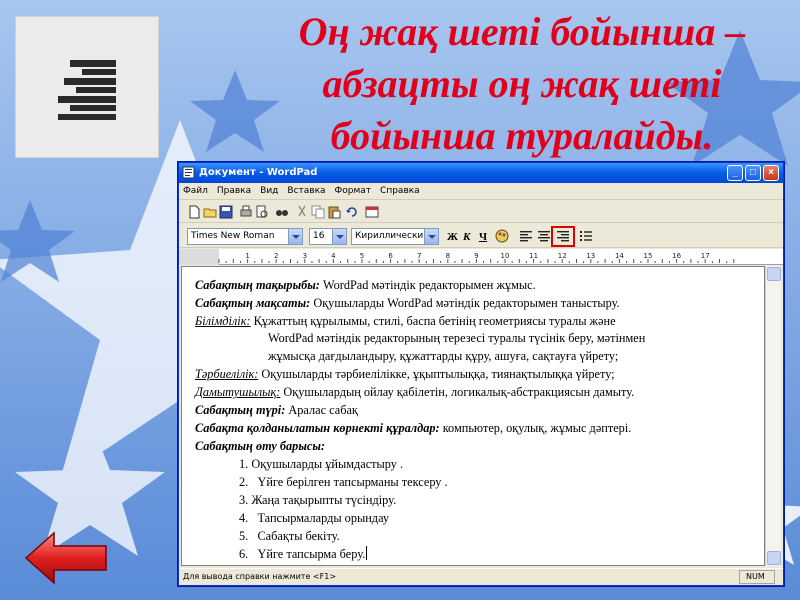 The image size is (800, 600). Describe the element at coordinates (586, 236) in the screenshot. I see `bullets-icon` at that location.